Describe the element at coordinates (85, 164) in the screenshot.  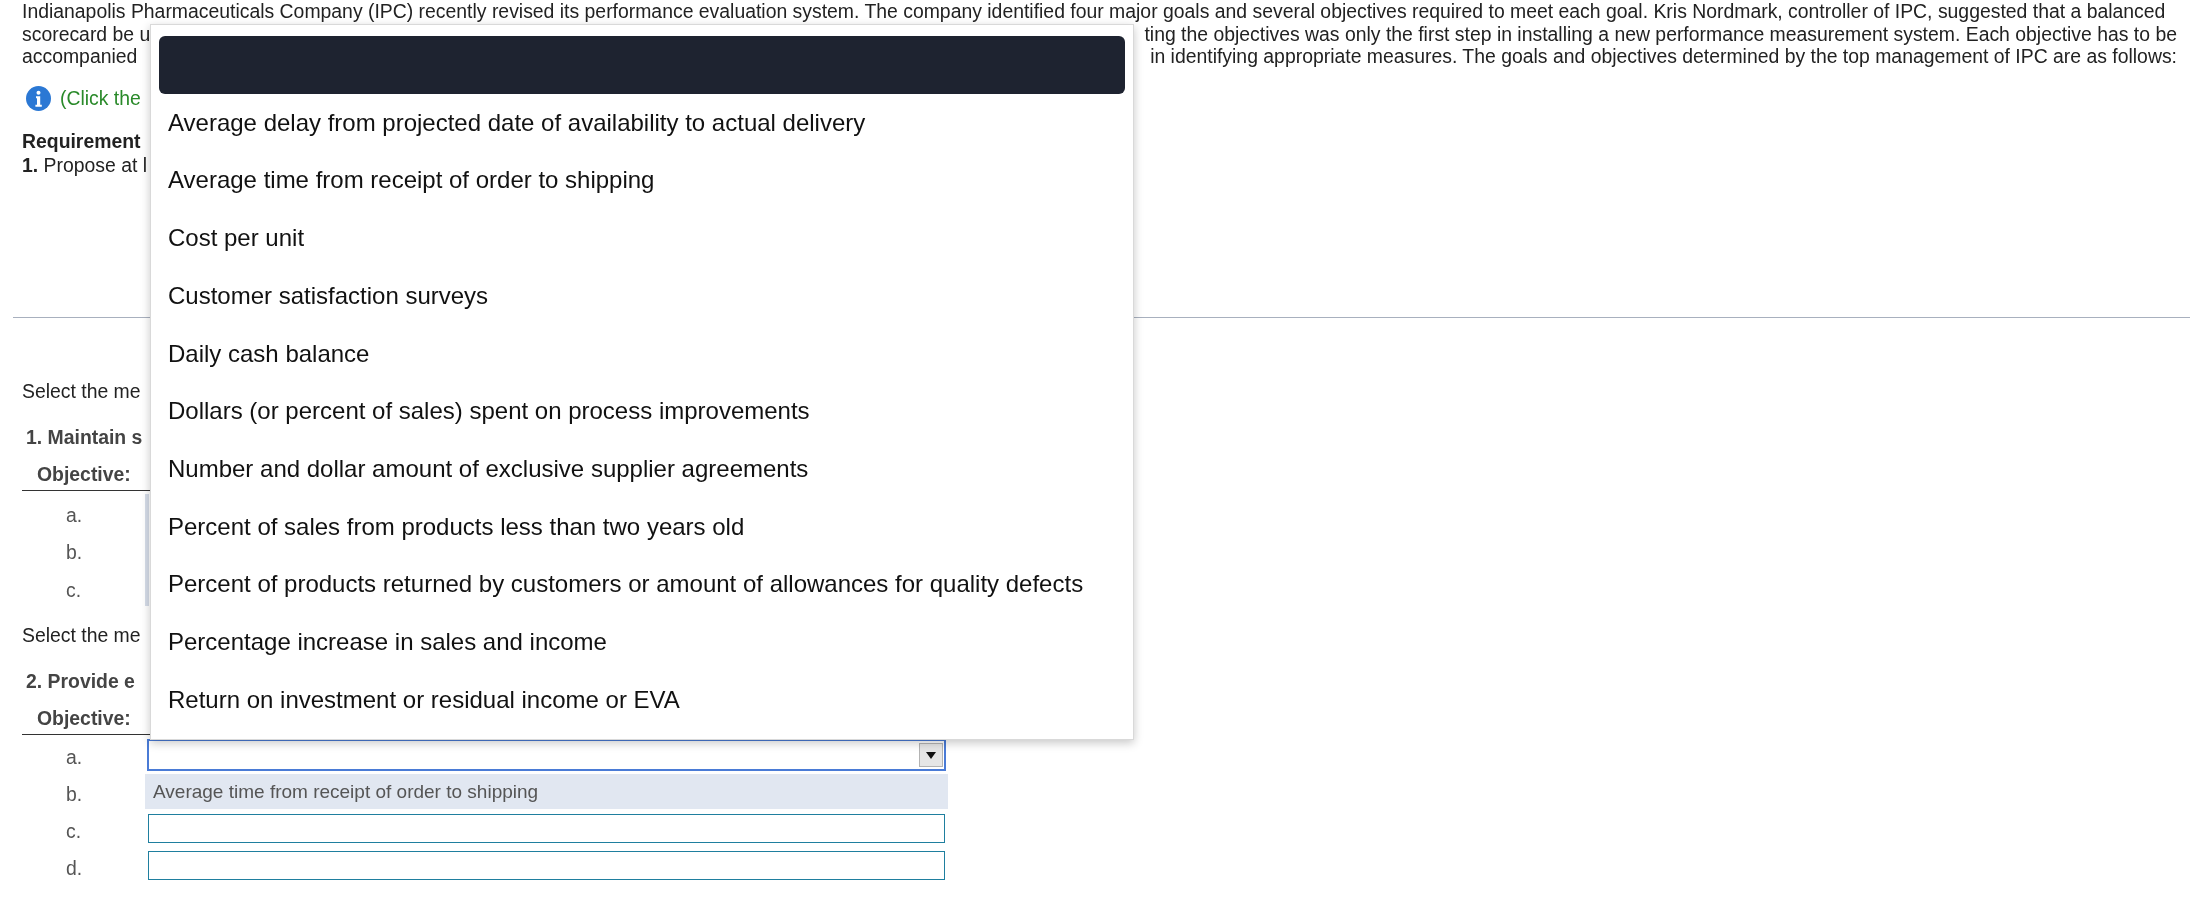
I see `requirement-text: 1. Propose at l` at that location.